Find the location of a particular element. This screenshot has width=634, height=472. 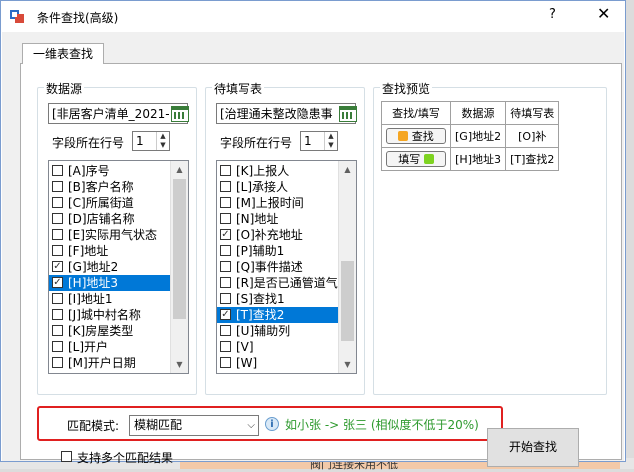

target-table-picker-icon is located at coordinates (348, 114).